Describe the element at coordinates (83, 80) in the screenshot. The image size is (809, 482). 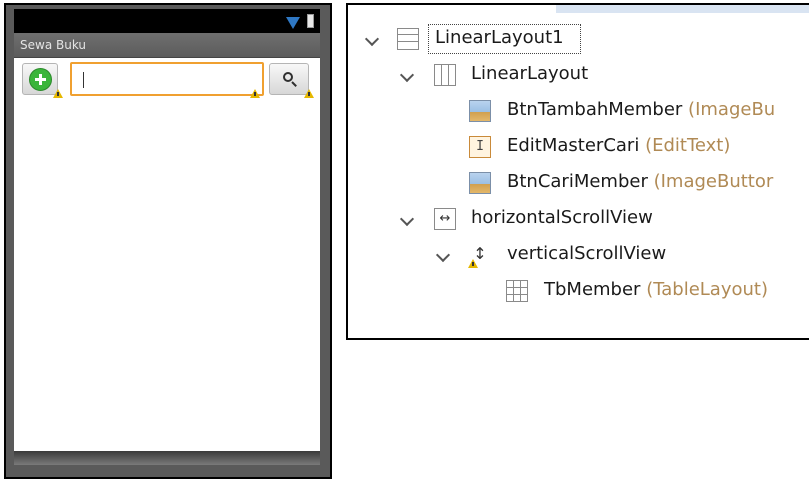
I see `text-cursor` at that location.